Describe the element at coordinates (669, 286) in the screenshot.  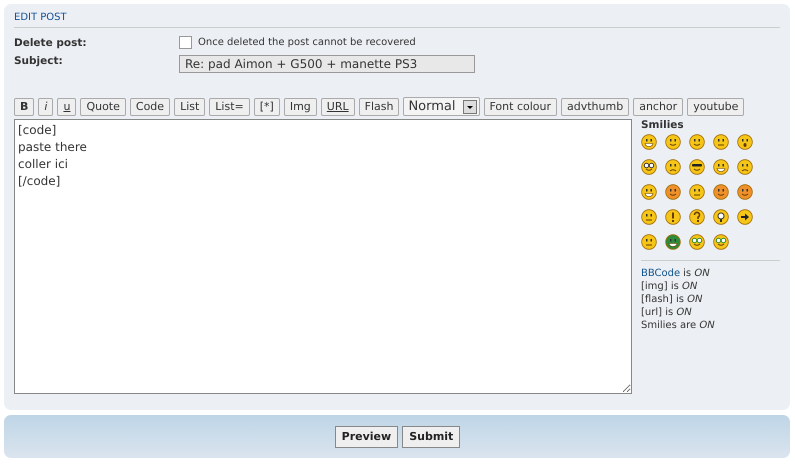
I see `status-line: [img] is ON` at that location.